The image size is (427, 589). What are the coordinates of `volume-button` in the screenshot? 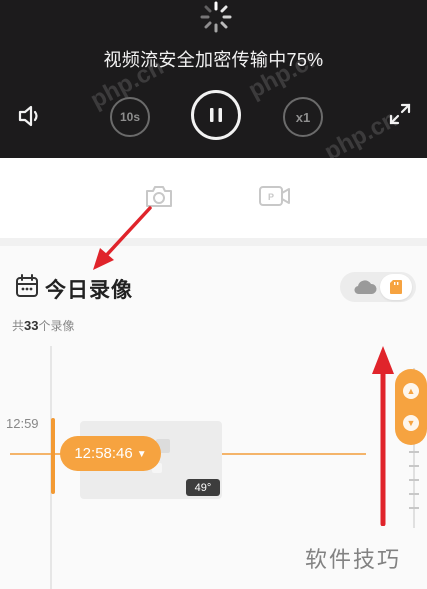 It's located at (30, 116).